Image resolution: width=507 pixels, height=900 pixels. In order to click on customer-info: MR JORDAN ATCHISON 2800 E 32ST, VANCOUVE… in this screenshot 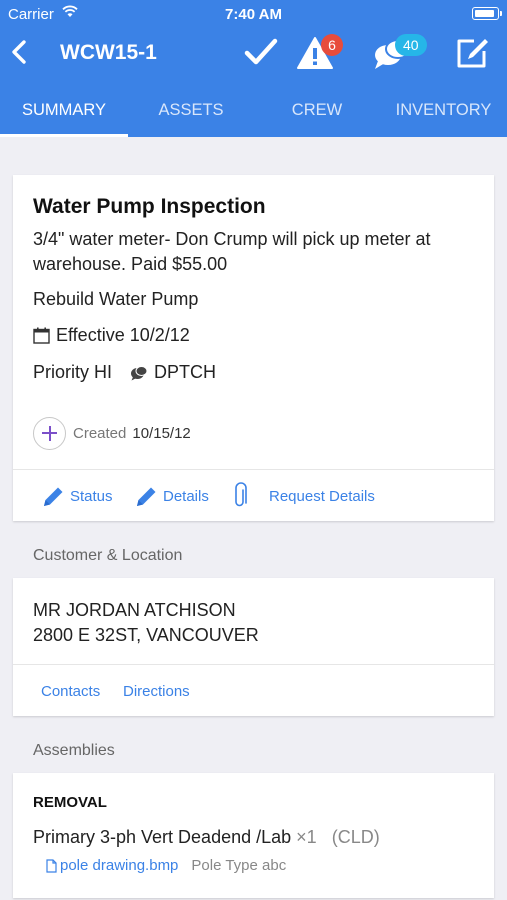, I will do `click(146, 623)`.